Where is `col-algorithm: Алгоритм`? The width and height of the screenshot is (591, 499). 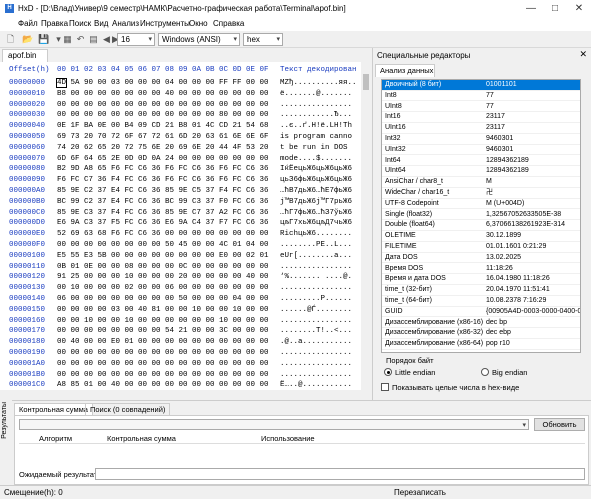 col-algorithm: Алгоритм is located at coordinates (55, 438).